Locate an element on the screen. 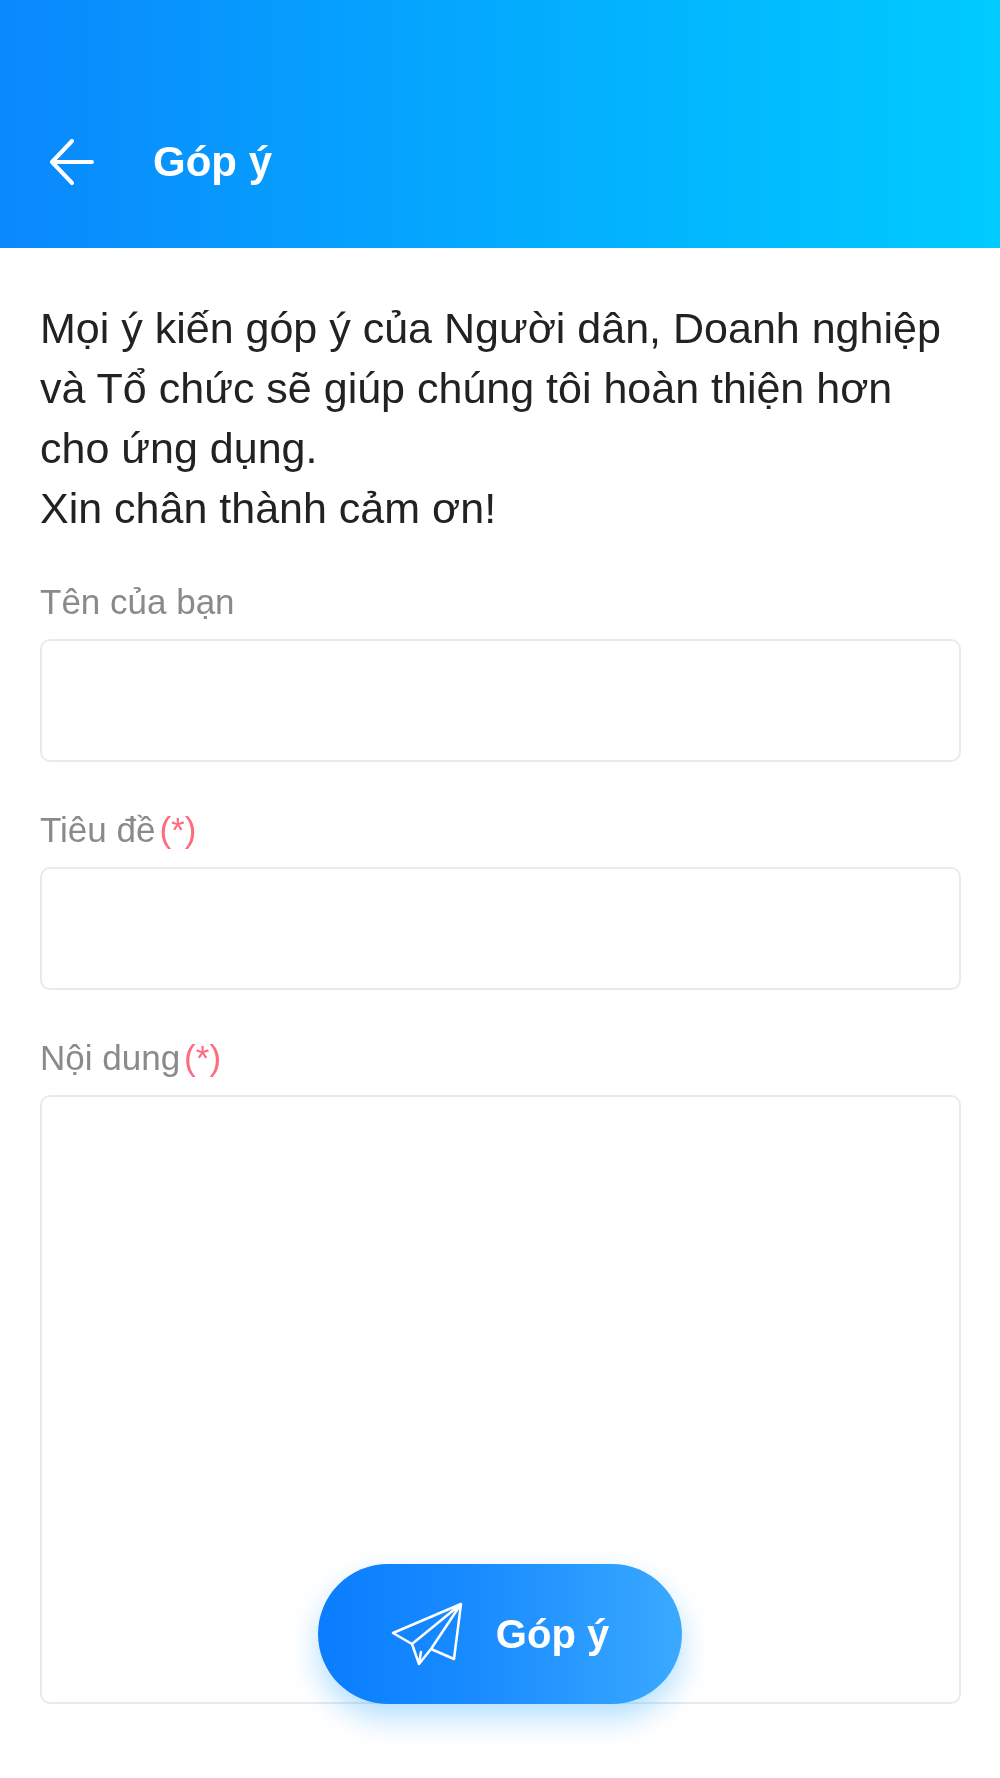 Image resolution: width=1000 pixels, height=1778 pixels. paper-plane-icon is located at coordinates (426, 1634).